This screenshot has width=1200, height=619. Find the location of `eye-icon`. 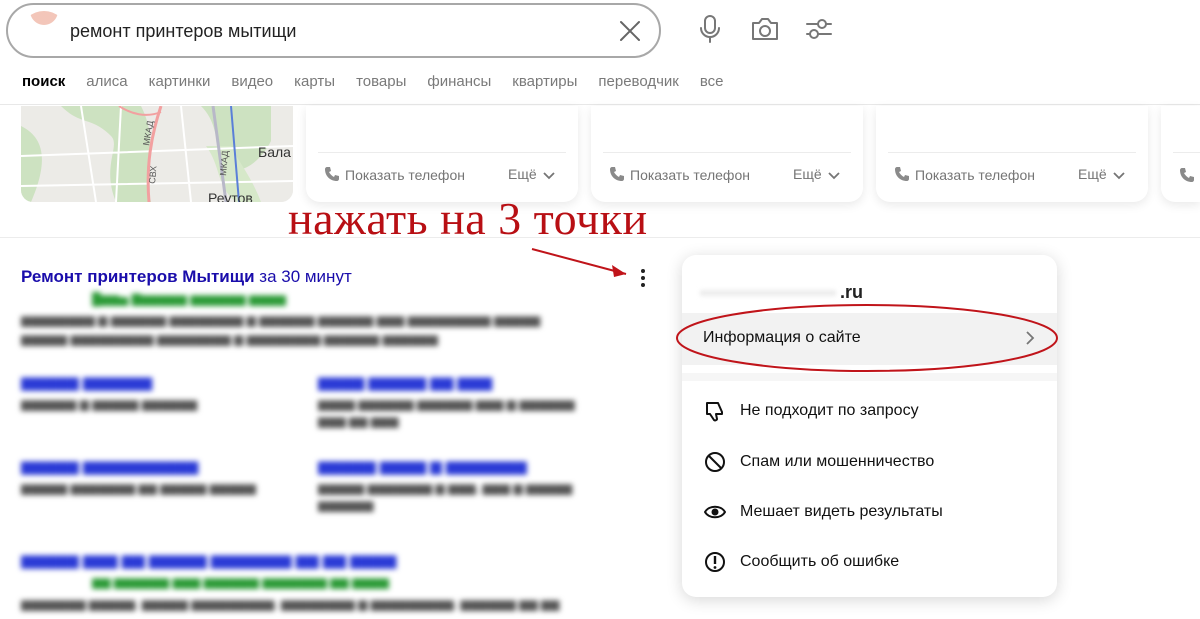

eye-icon is located at coordinates (715, 512).